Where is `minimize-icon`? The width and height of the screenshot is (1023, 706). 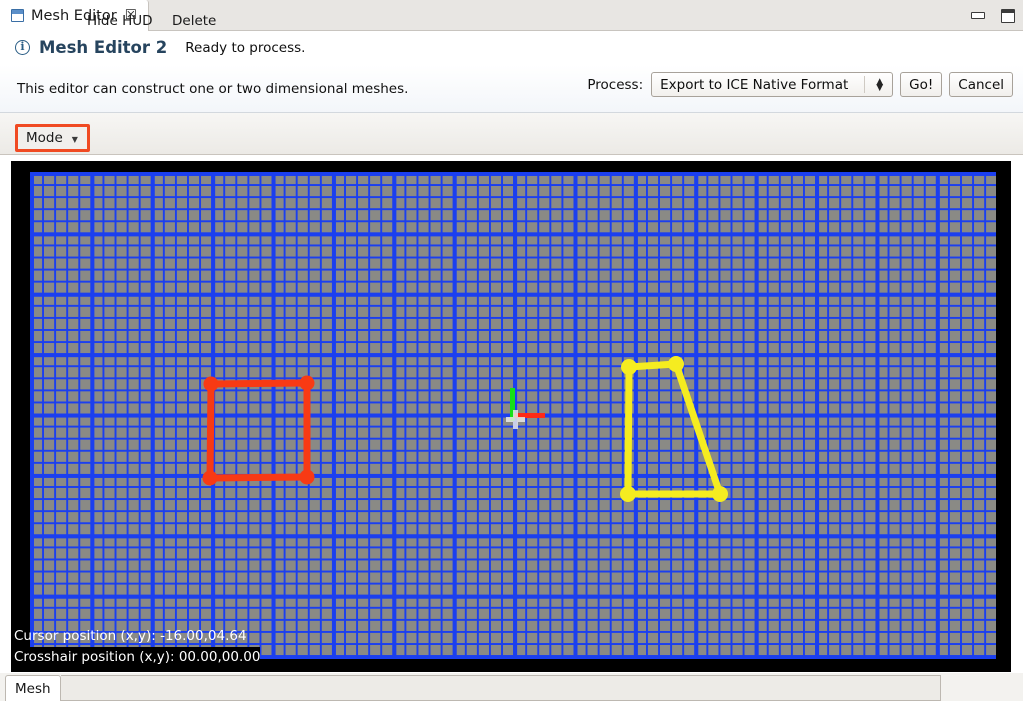
minimize-icon is located at coordinates (978, 15).